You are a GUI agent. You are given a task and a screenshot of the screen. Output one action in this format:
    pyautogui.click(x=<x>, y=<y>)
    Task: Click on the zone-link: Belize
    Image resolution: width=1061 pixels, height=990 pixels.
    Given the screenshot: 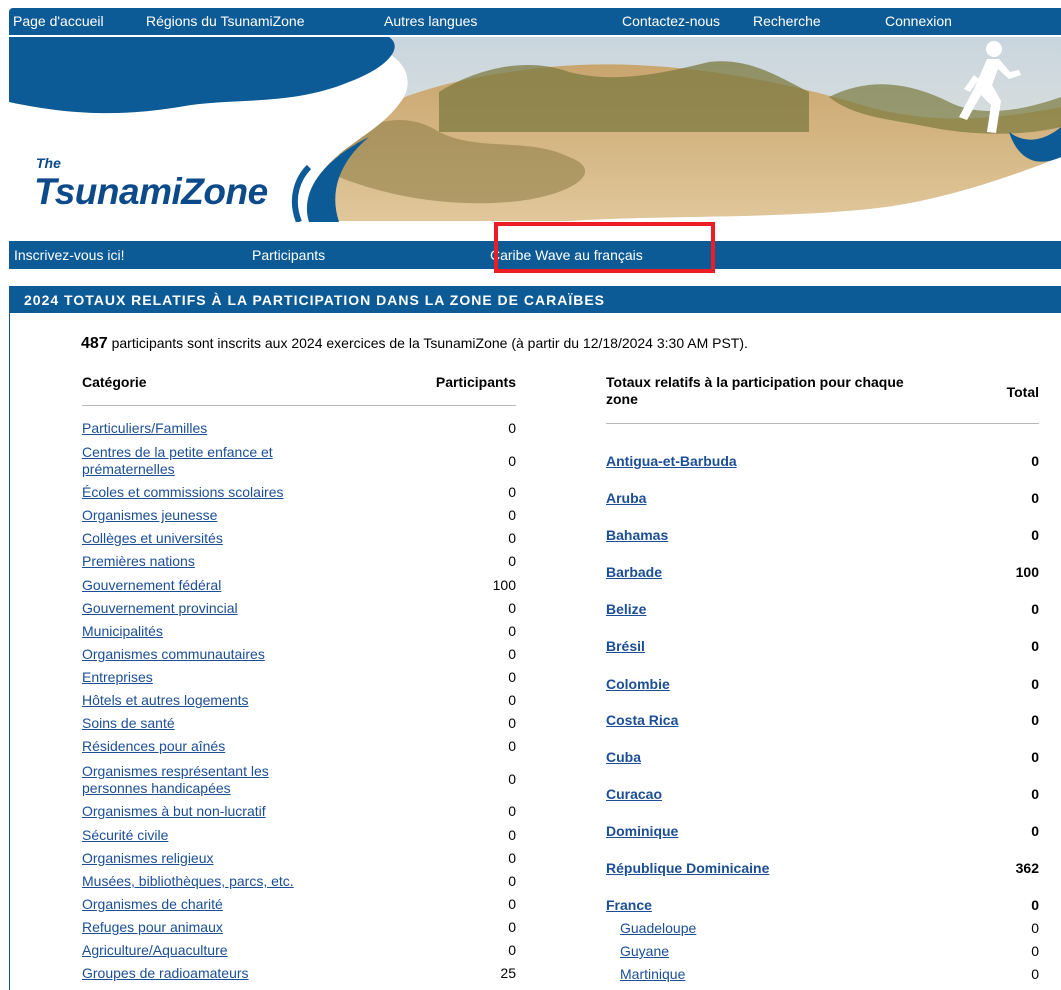 What is the action you would take?
    pyautogui.click(x=626, y=609)
    